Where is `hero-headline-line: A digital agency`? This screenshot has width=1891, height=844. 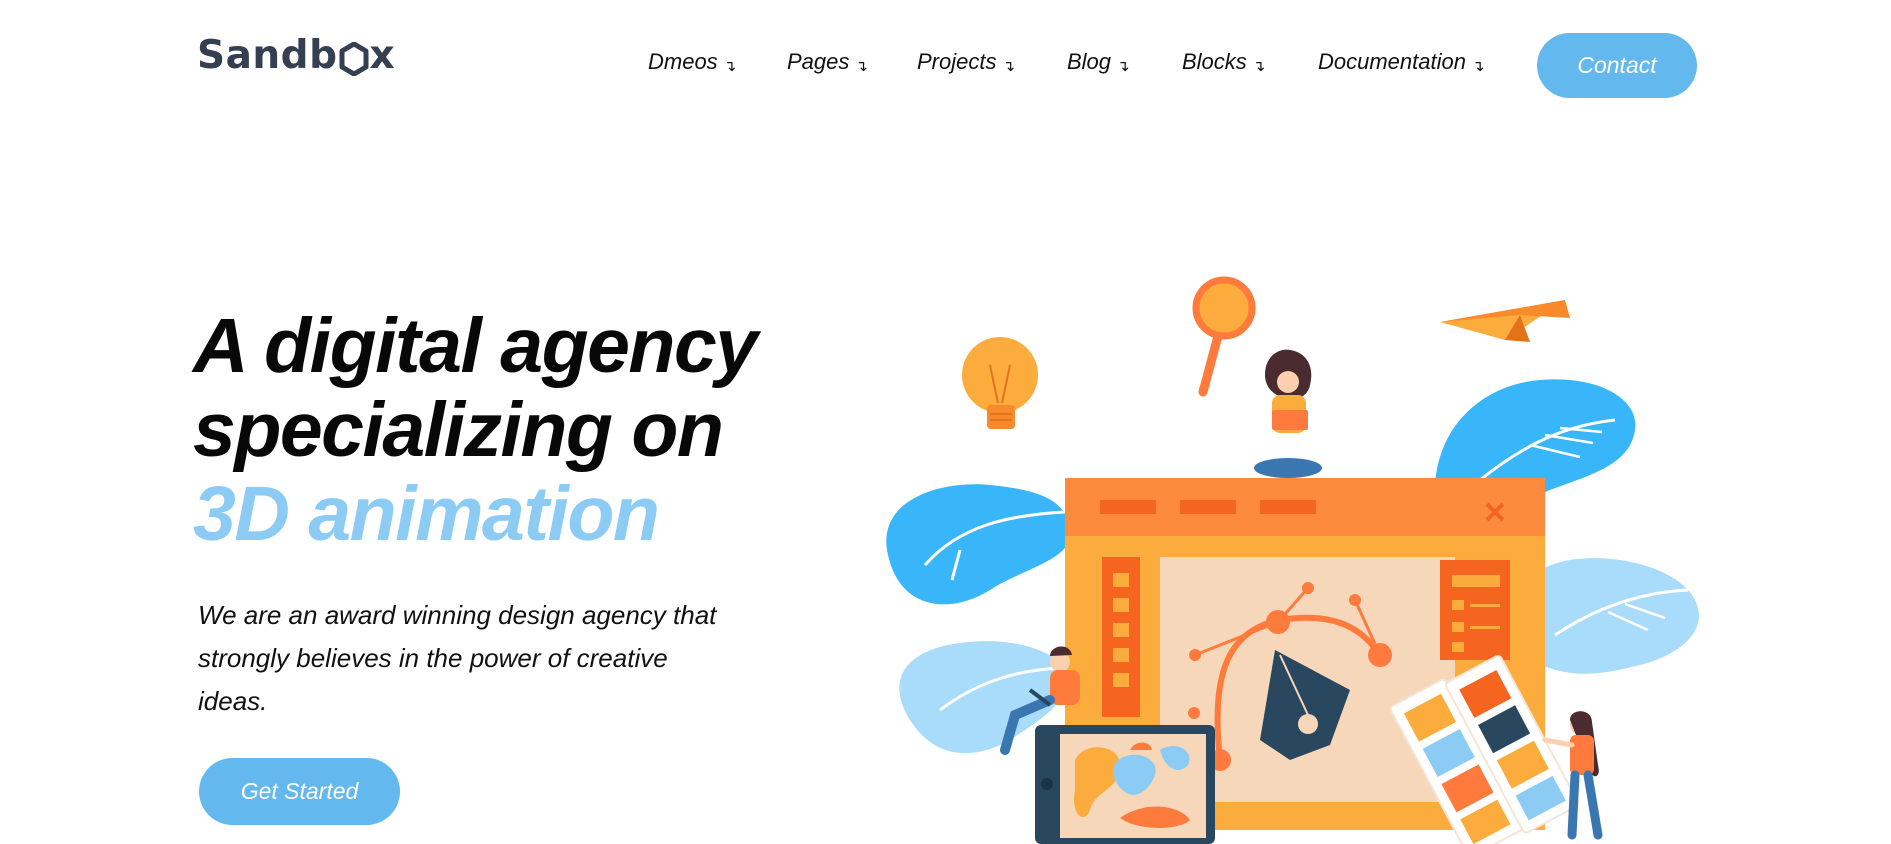 hero-headline-line: A digital agency is located at coordinates (475, 346).